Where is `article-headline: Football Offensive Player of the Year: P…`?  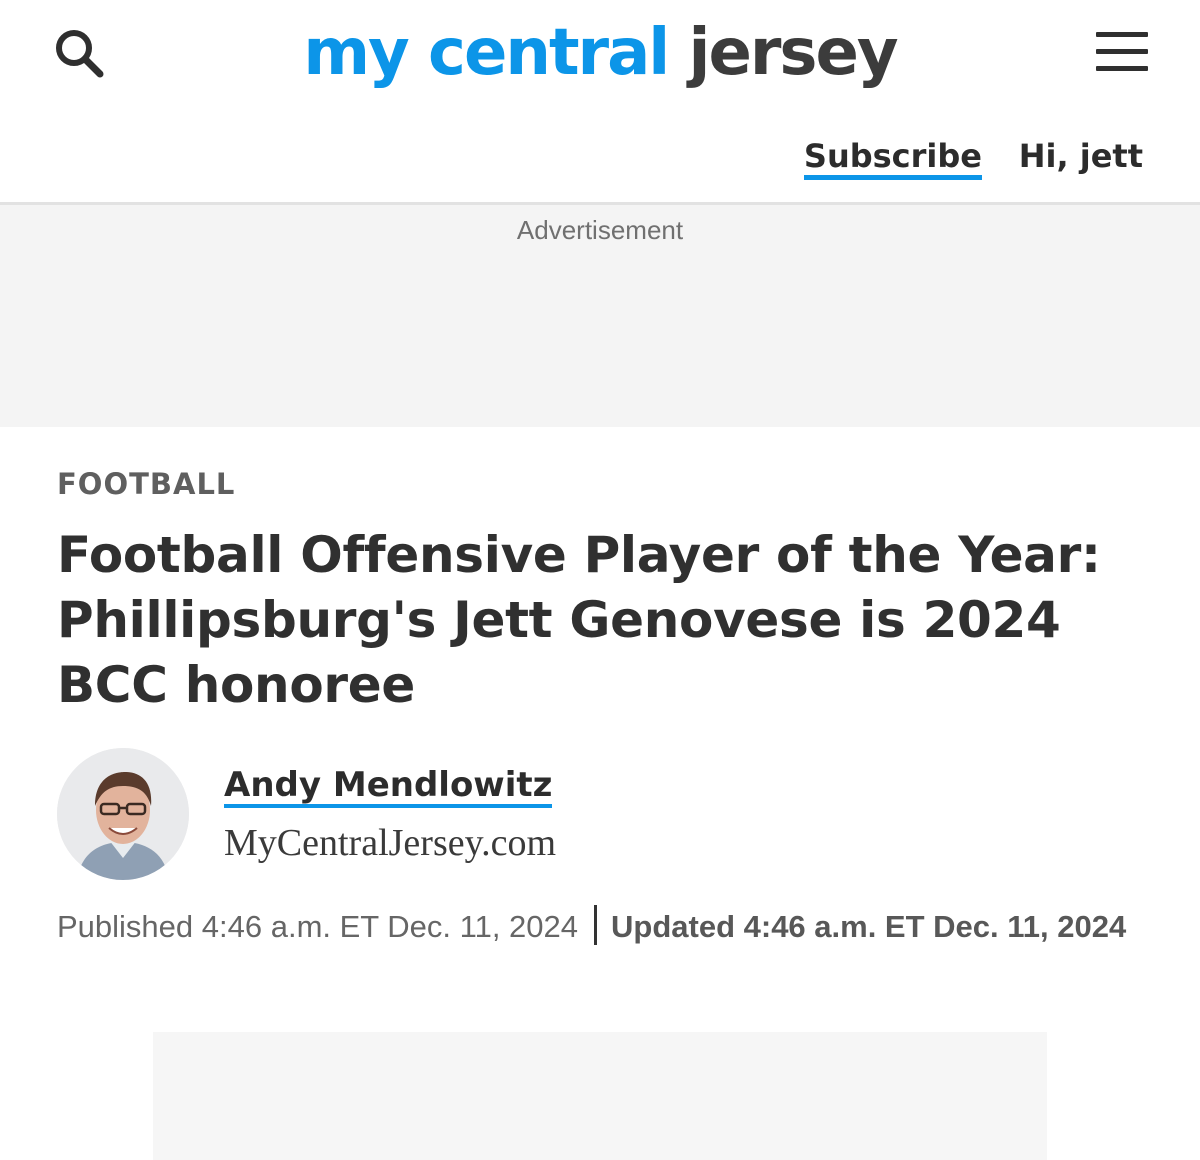 article-headline: Football Offensive Player of the Year: P… is located at coordinates (579, 620).